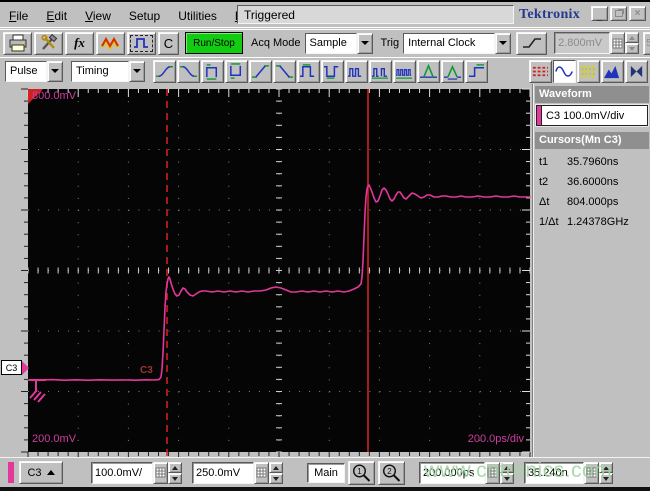 The image size is (650, 491). I want to click on timebase-mode-box: Main, so click(326, 472).